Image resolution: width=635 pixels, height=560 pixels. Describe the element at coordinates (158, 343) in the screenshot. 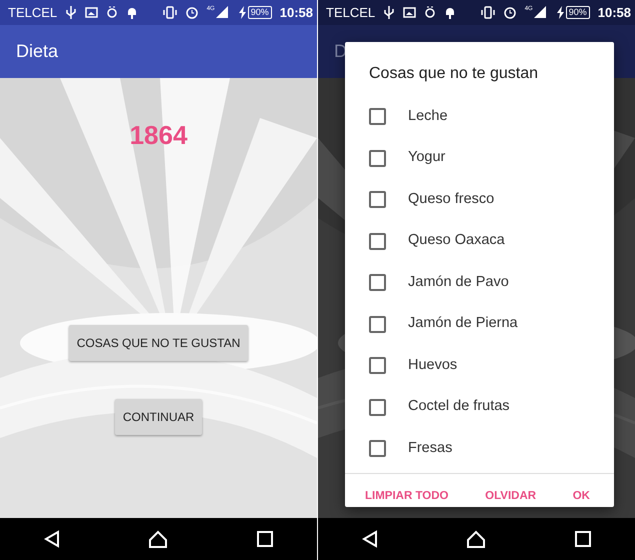

I see `action-button: COSAS QUE NO TE GUSTAN` at that location.